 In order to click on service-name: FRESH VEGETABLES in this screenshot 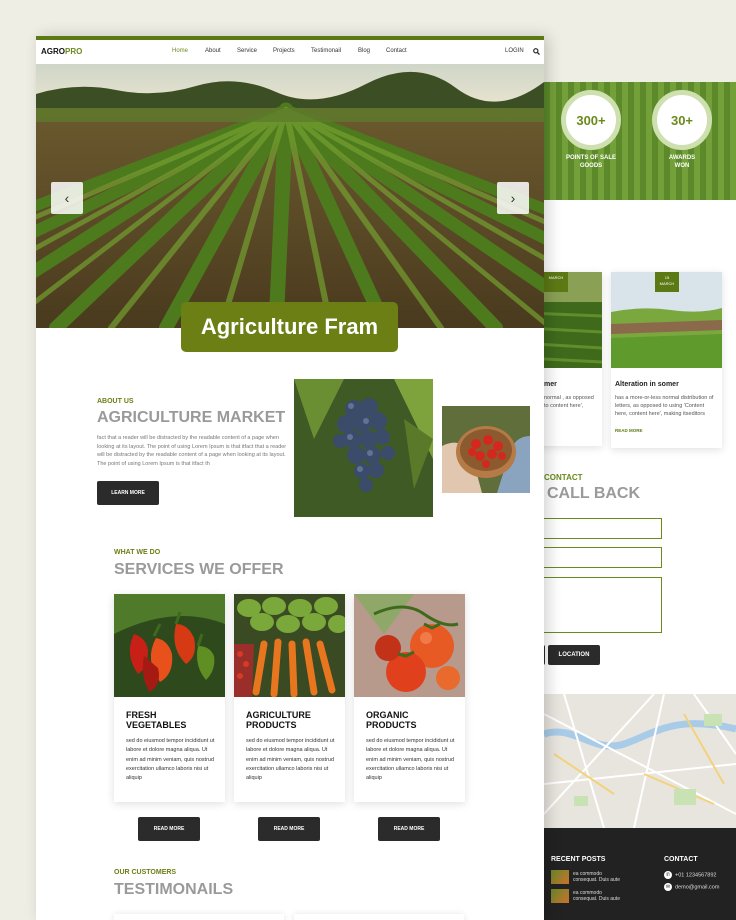, I will do `click(171, 720)`.